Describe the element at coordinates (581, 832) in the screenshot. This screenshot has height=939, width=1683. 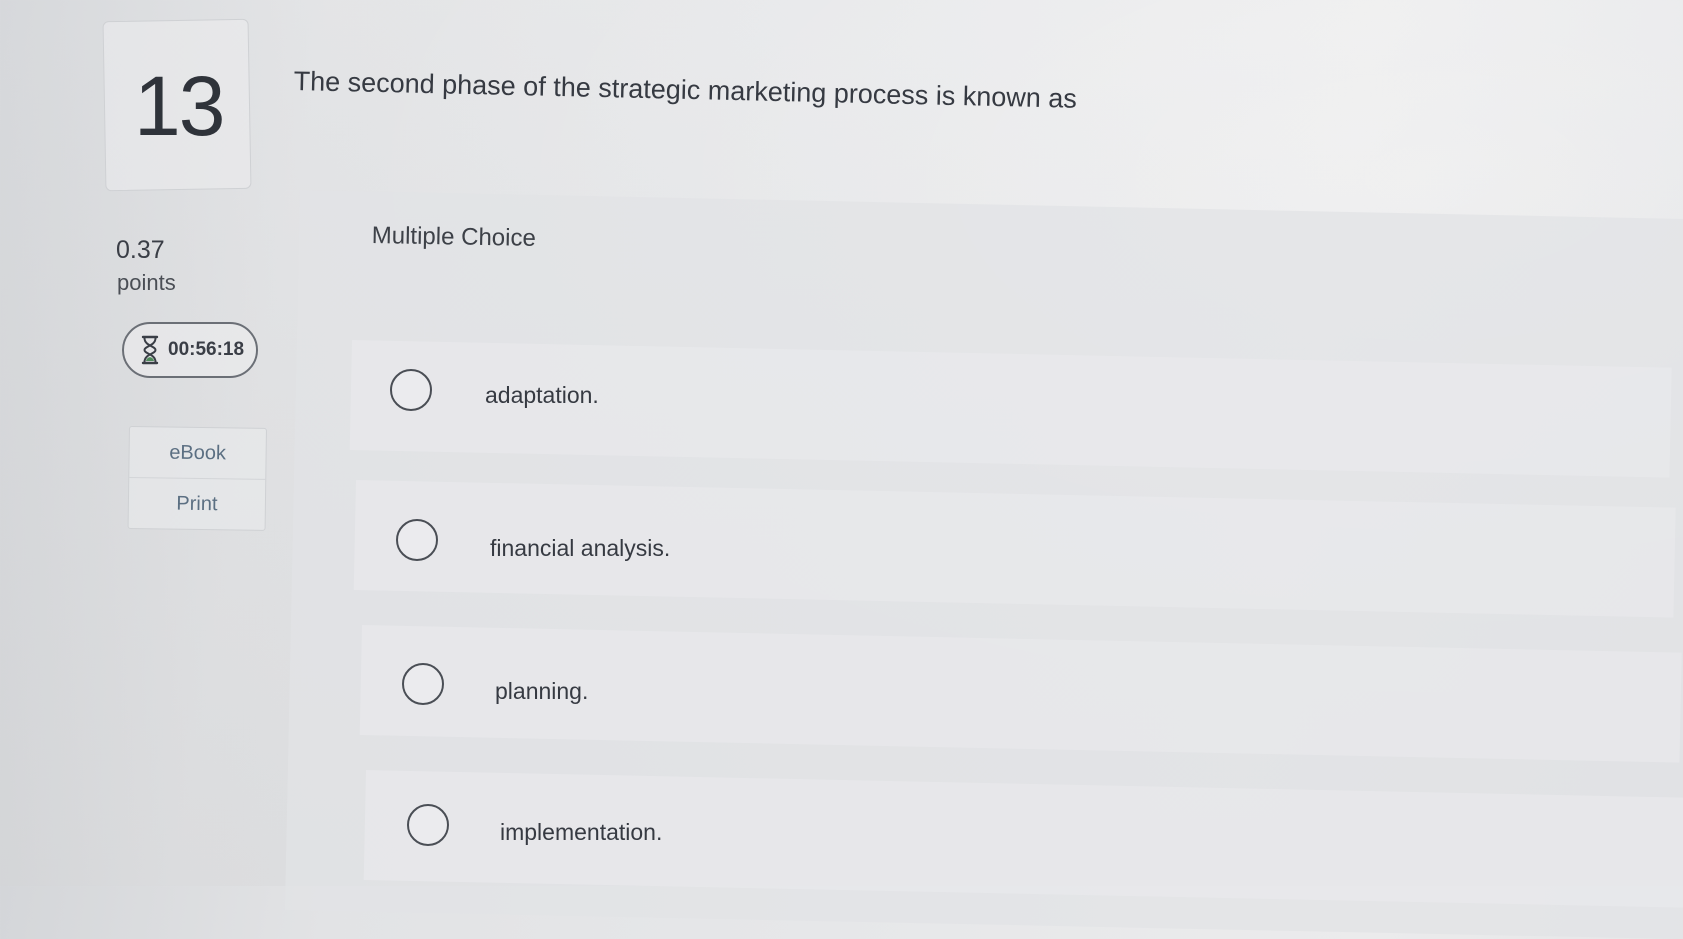
I see `choice-label-implementation: implementation.` at that location.